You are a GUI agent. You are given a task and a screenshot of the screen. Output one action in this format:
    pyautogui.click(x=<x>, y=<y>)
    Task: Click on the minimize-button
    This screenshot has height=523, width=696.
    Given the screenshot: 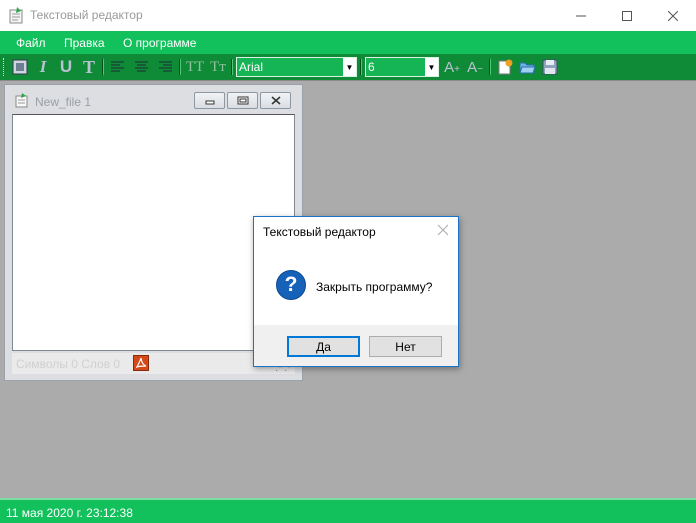 What is the action you would take?
    pyautogui.click(x=581, y=15)
    